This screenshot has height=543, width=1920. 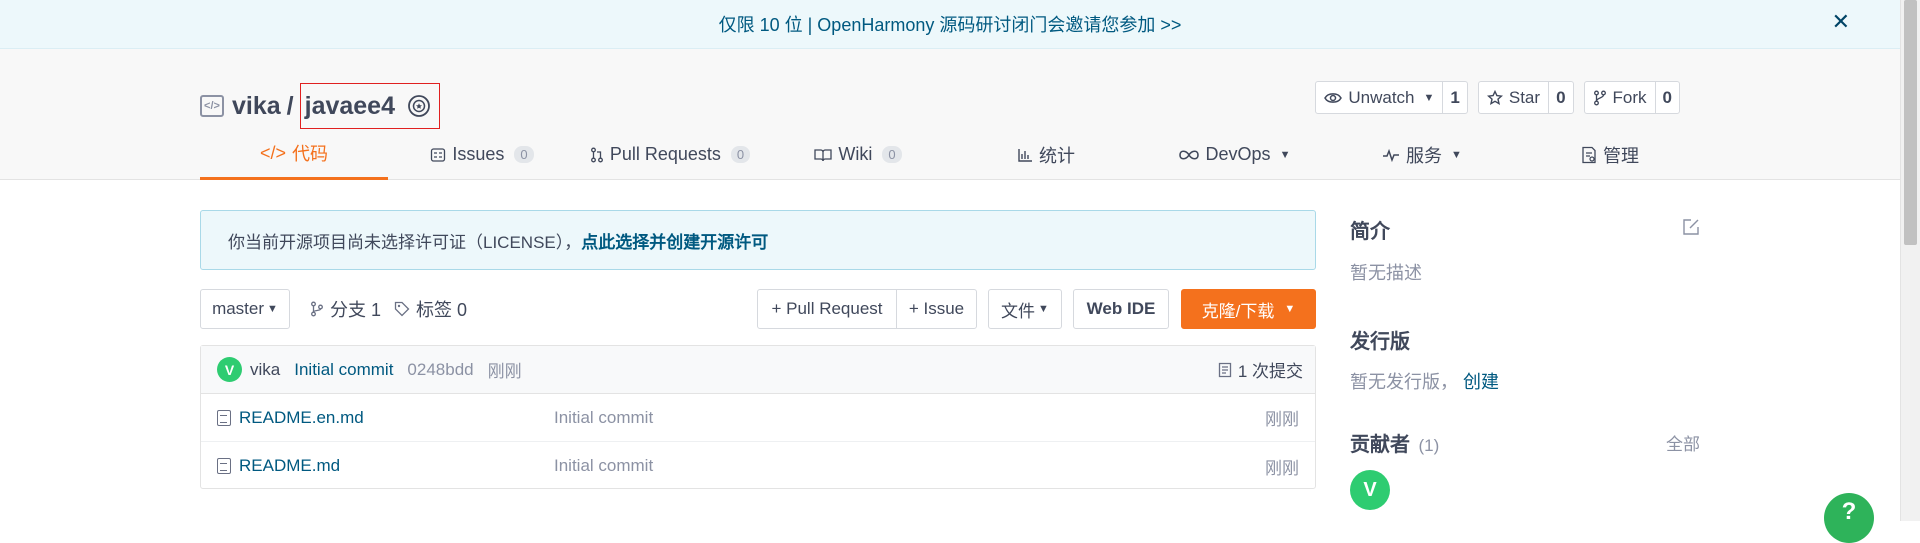 I want to click on commit-count-link: 1 次提交, so click(x=1260, y=369).